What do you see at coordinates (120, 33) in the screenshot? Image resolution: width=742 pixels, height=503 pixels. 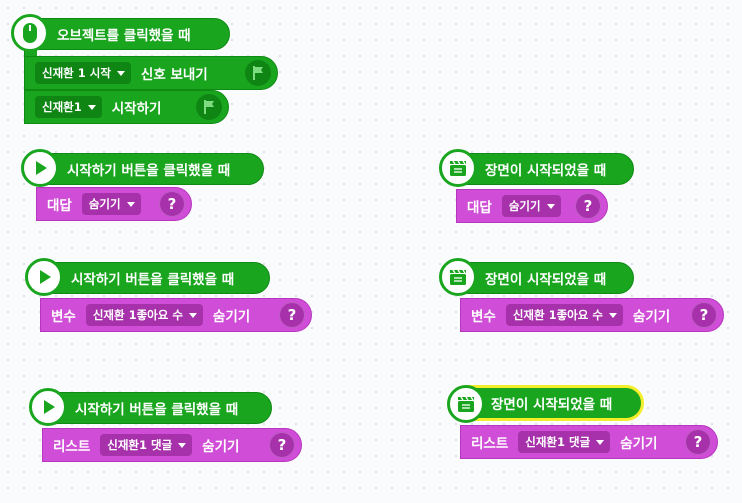 I see `when-object-clicked-block: 오브젝트를 클릭했을 때` at bounding box center [120, 33].